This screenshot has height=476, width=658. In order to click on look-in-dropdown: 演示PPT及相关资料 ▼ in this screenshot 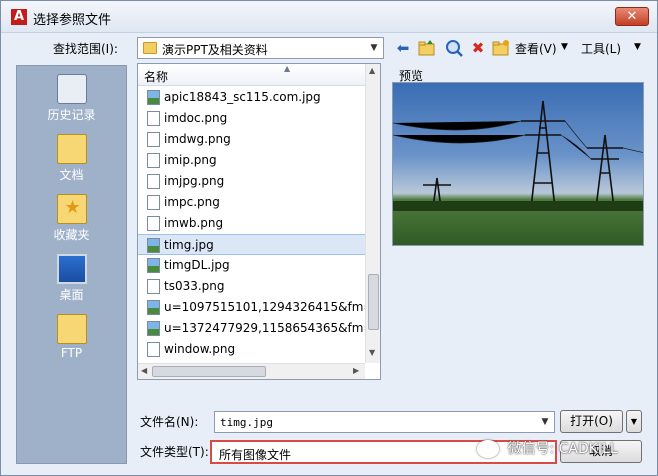, I will do `click(260, 48)`.